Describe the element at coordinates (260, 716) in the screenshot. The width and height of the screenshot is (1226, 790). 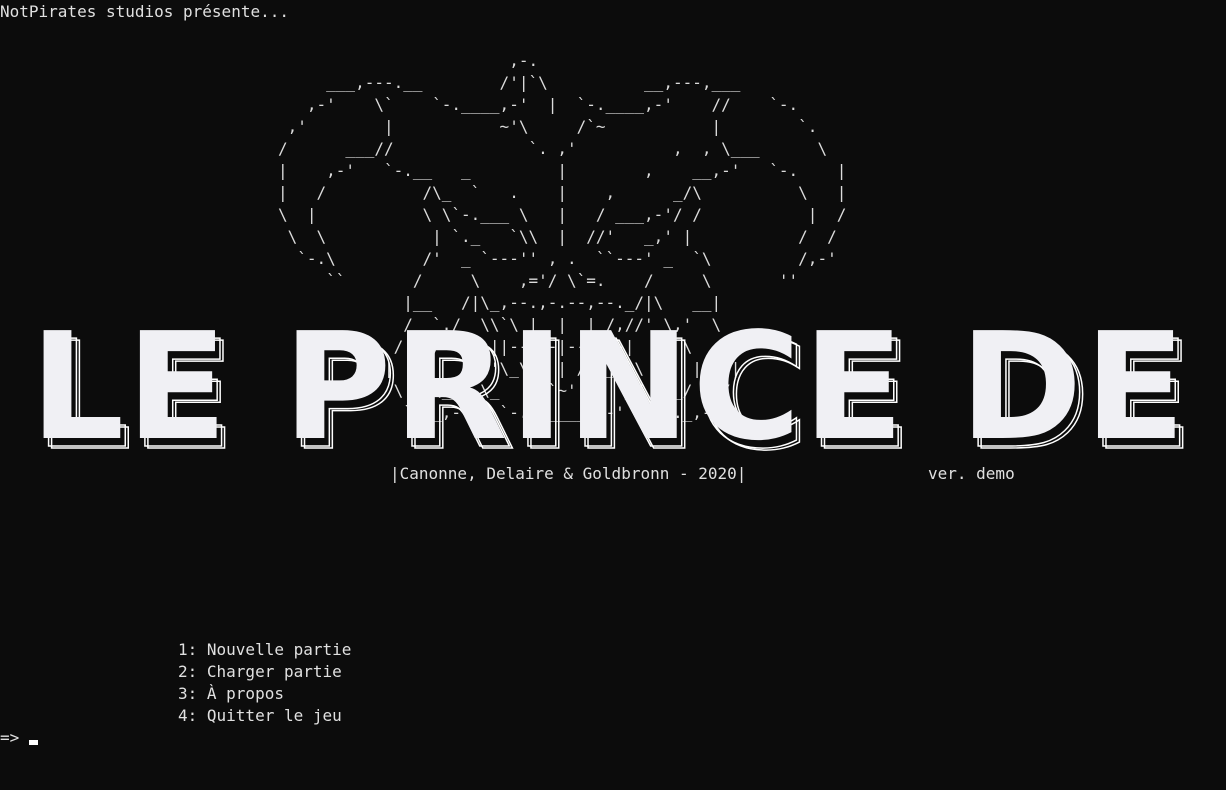
I see `menu-item-quit: 4: Quitter le jeu` at that location.